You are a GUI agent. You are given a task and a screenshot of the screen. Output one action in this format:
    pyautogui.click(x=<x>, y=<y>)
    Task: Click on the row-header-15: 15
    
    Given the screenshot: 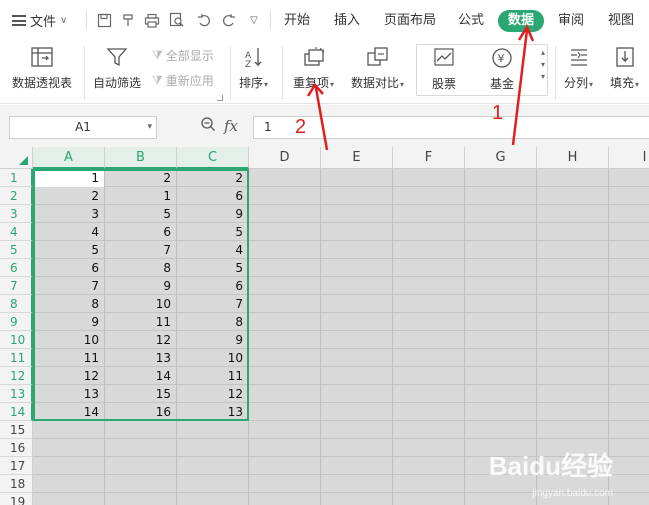 What is the action you would take?
    pyautogui.click(x=16, y=430)
    